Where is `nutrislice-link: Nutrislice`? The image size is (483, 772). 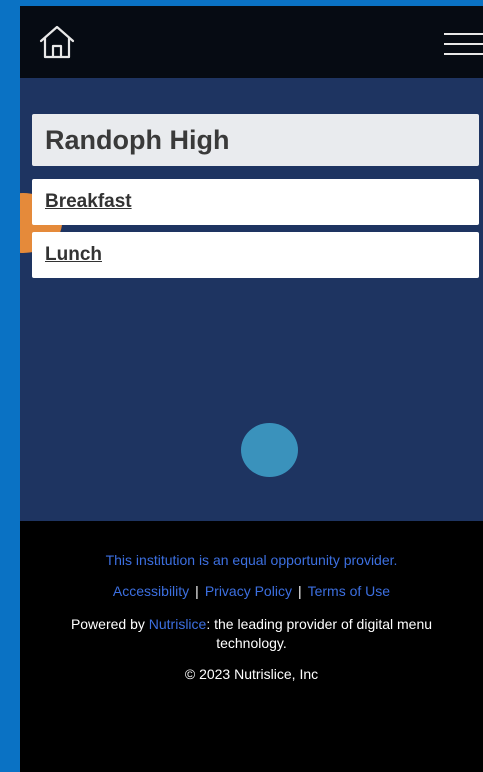 nutrislice-link: Nutrislice is located at coordinates (178, 624).